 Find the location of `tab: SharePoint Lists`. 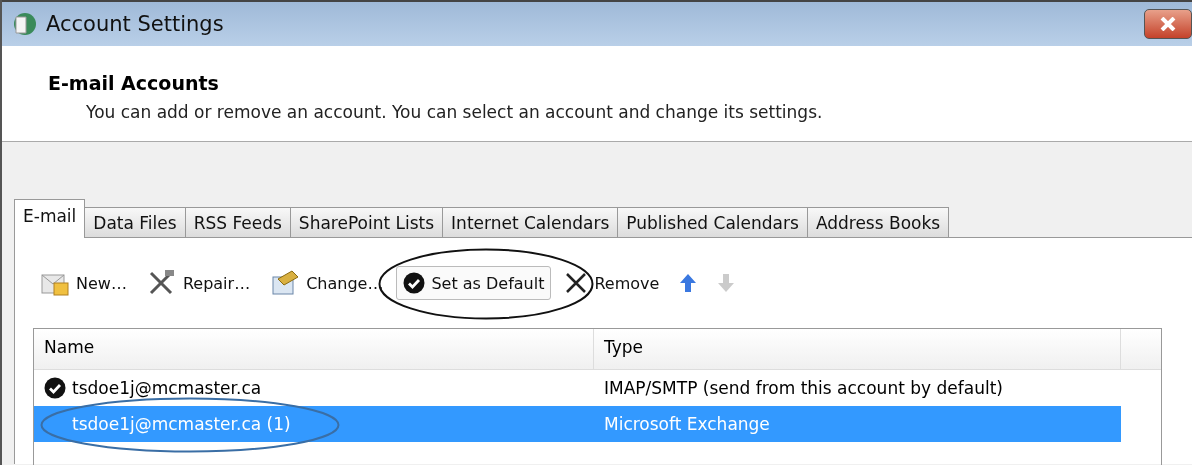

tab: SharePoint Lists is located at coordinates (366, 222).